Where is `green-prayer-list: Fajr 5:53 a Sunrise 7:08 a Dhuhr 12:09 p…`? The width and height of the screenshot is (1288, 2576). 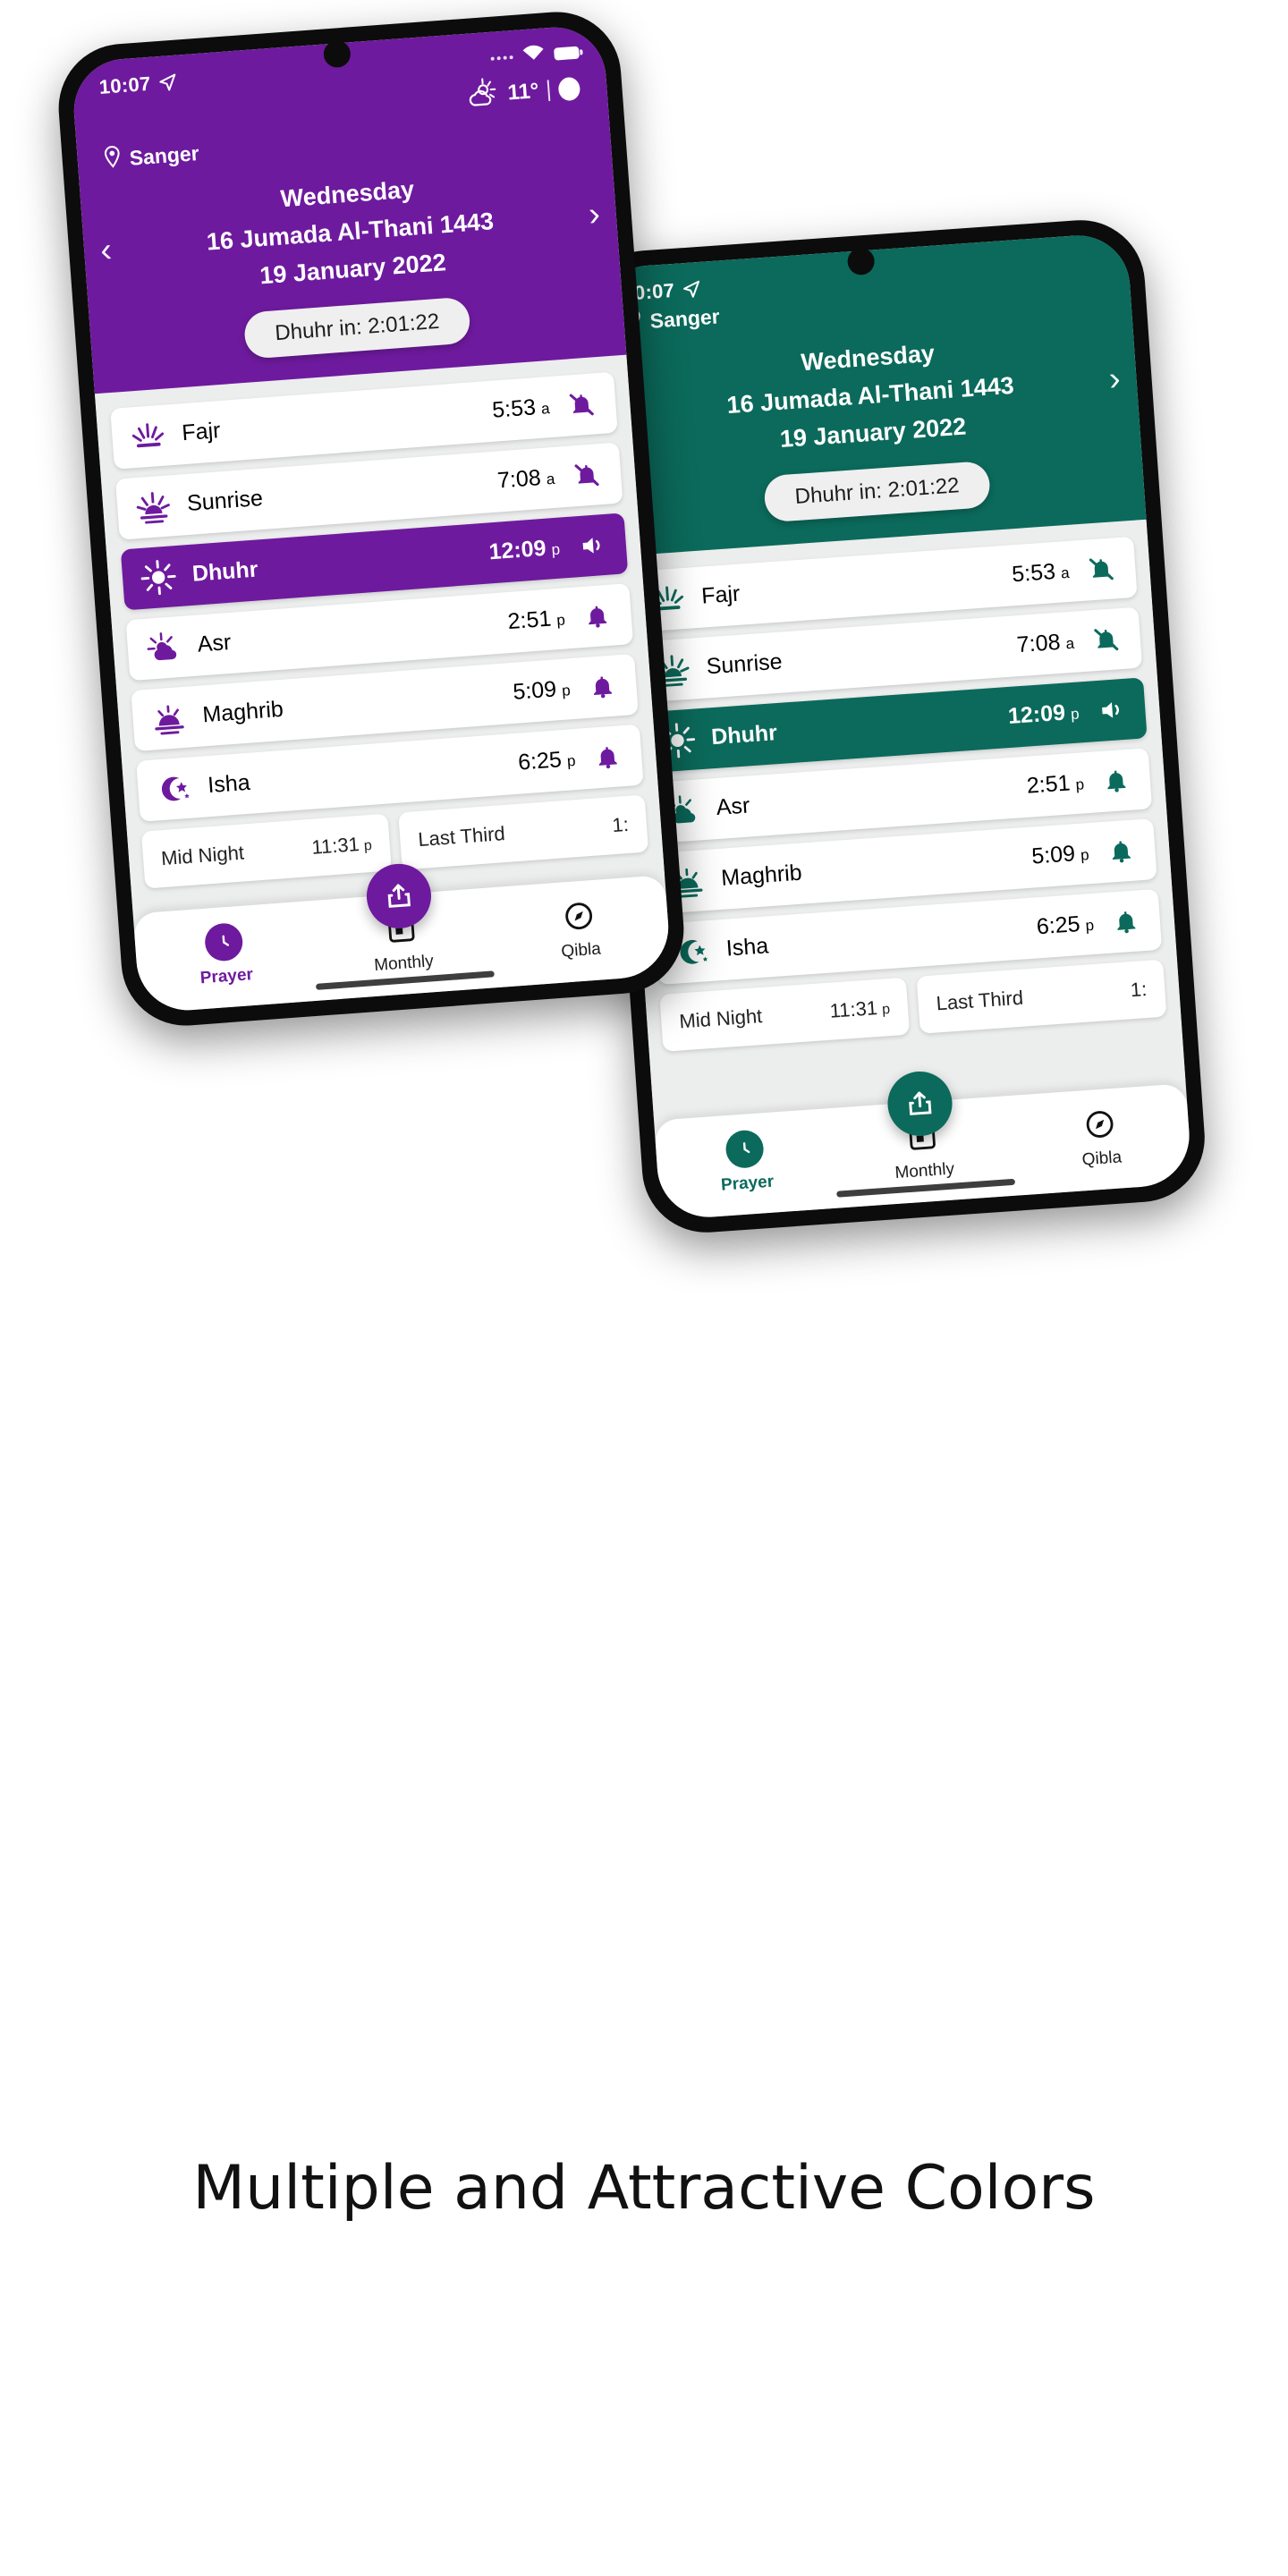 green-prayer-list: Fajr 5:53 a Sunrise 7:08 a Dhuhr 12:09 p… is located at coordinates (900, 820).